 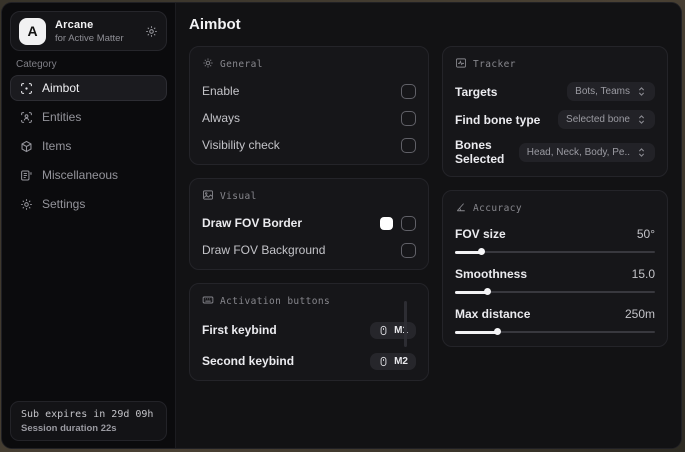 What do you see at coordinates (26, 88) in the screenshot?
I see `crosshair-icon` at bounding box center [26, 88].